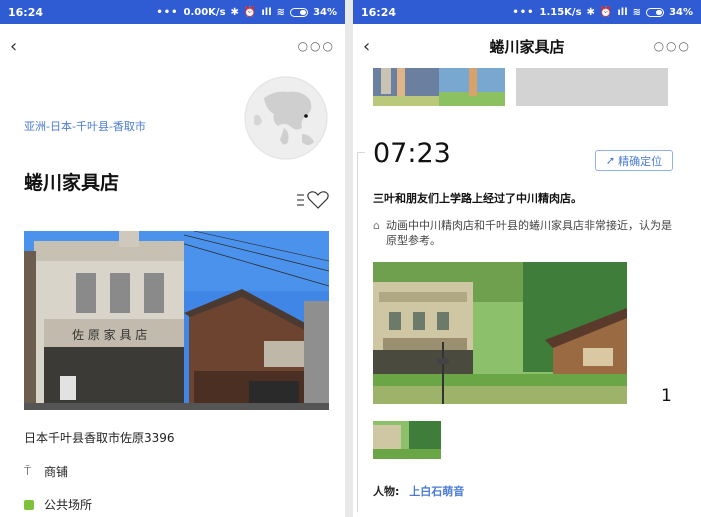 Image resolution: width=701 pixels, height=517 pixels. Describe the element at coordinates (376, 225) in the screenshot. I see `tag-icon: ⌂` at that location.